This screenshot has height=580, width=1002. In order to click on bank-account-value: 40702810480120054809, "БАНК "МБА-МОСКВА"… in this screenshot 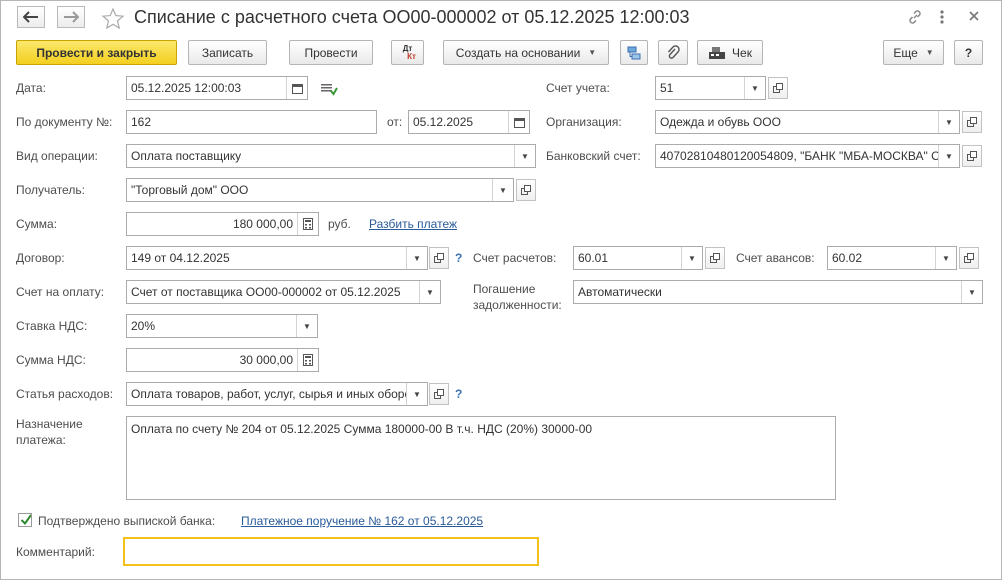, I will do `click(799, 156)`.